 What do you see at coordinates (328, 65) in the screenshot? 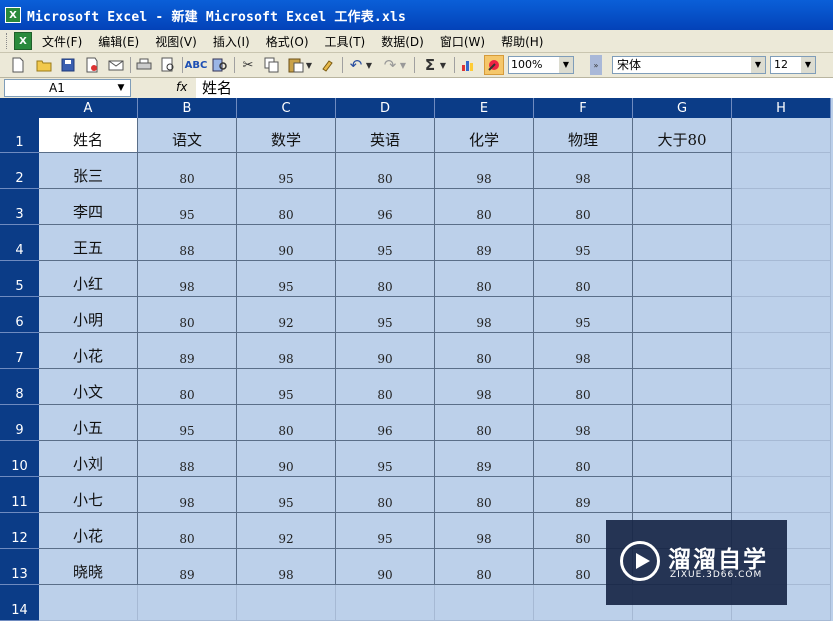
I see `format-painter-icon` at bounding box center [328, 65].